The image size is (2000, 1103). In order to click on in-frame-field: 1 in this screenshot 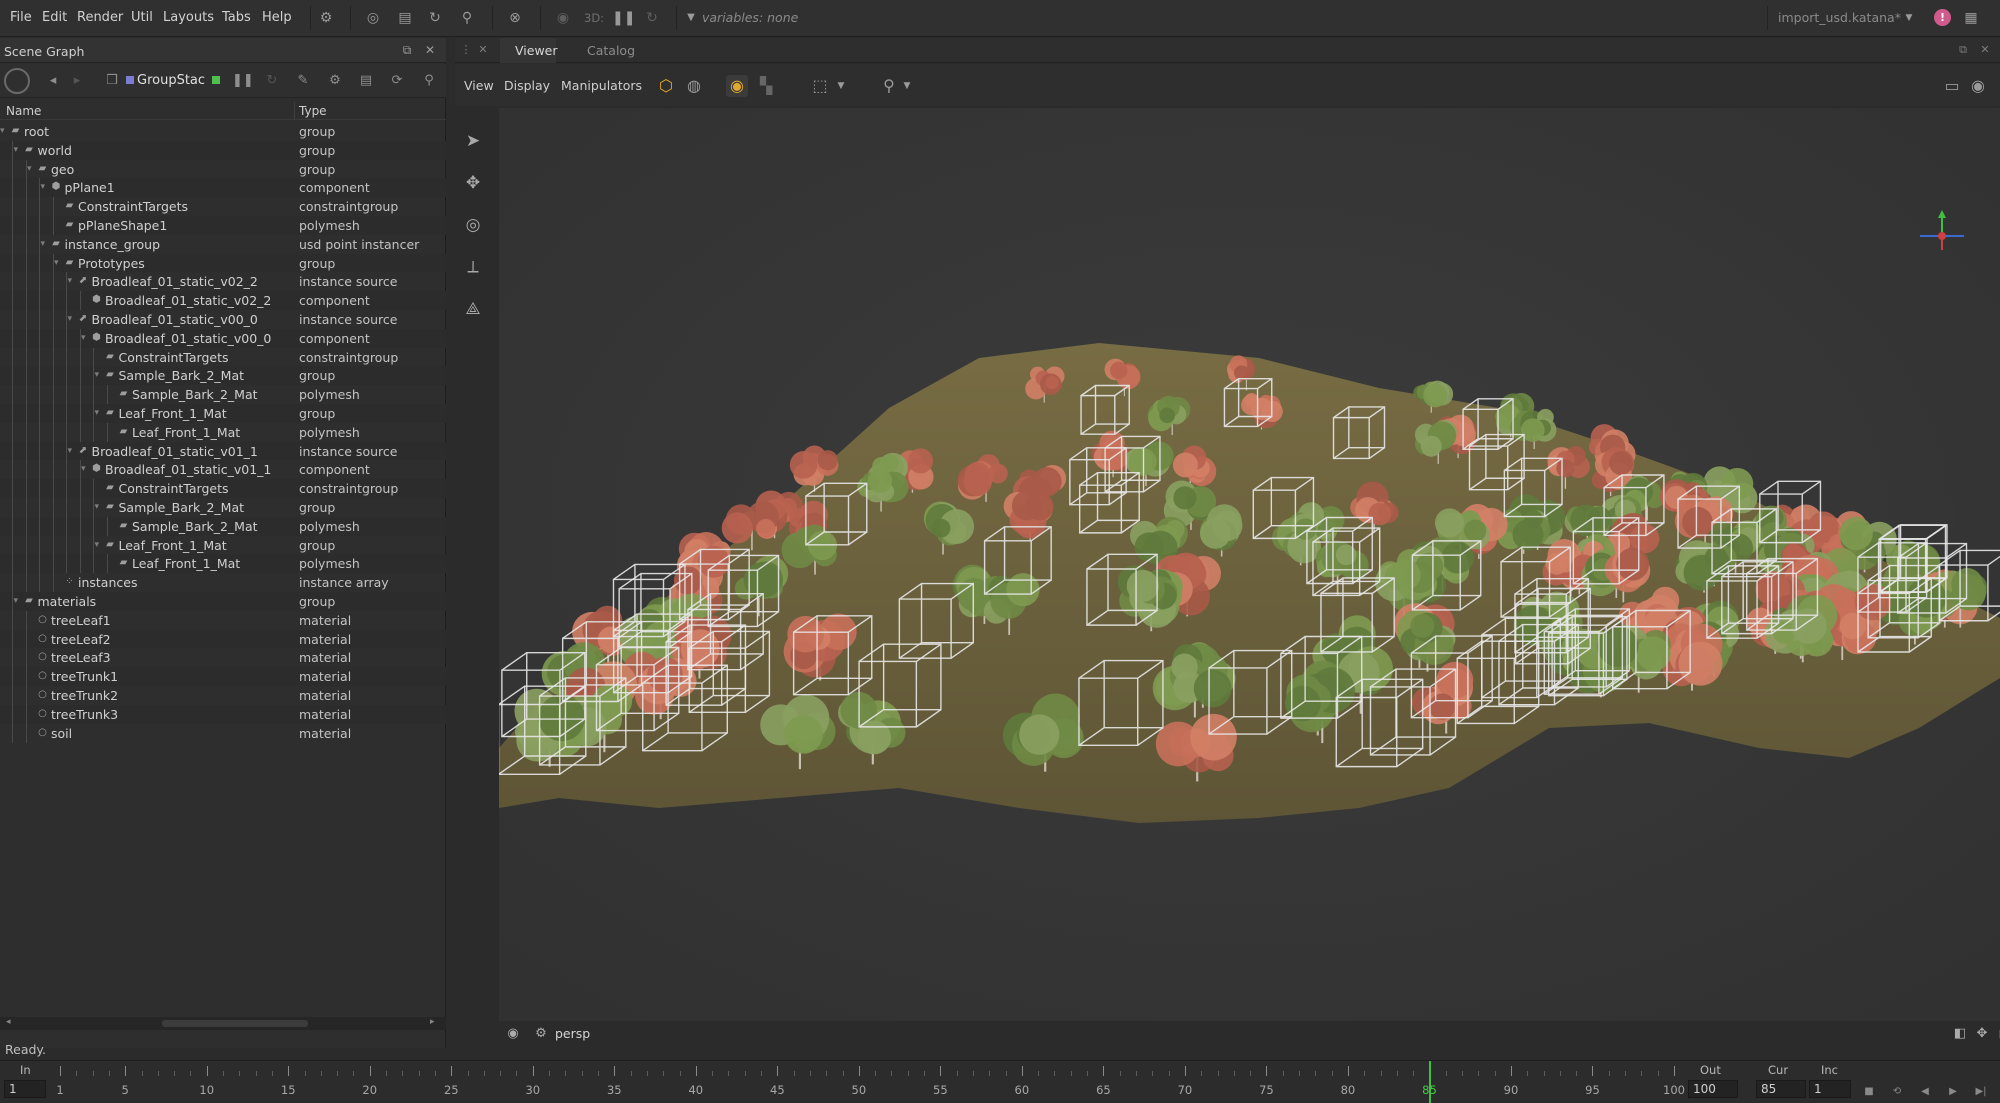, I will do `click(25, 1089)`.